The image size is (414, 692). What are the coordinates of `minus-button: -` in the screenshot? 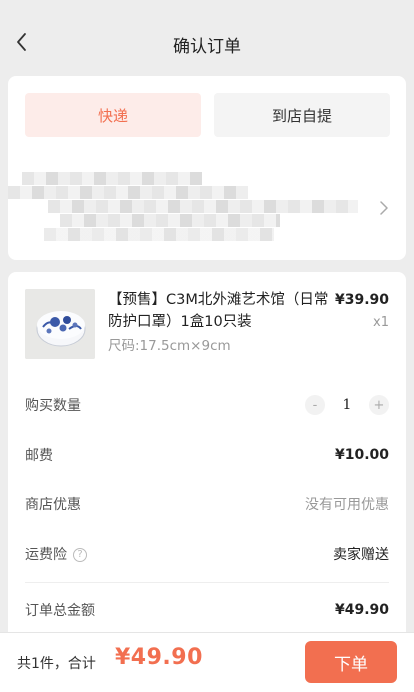 It's located at (315, 405).